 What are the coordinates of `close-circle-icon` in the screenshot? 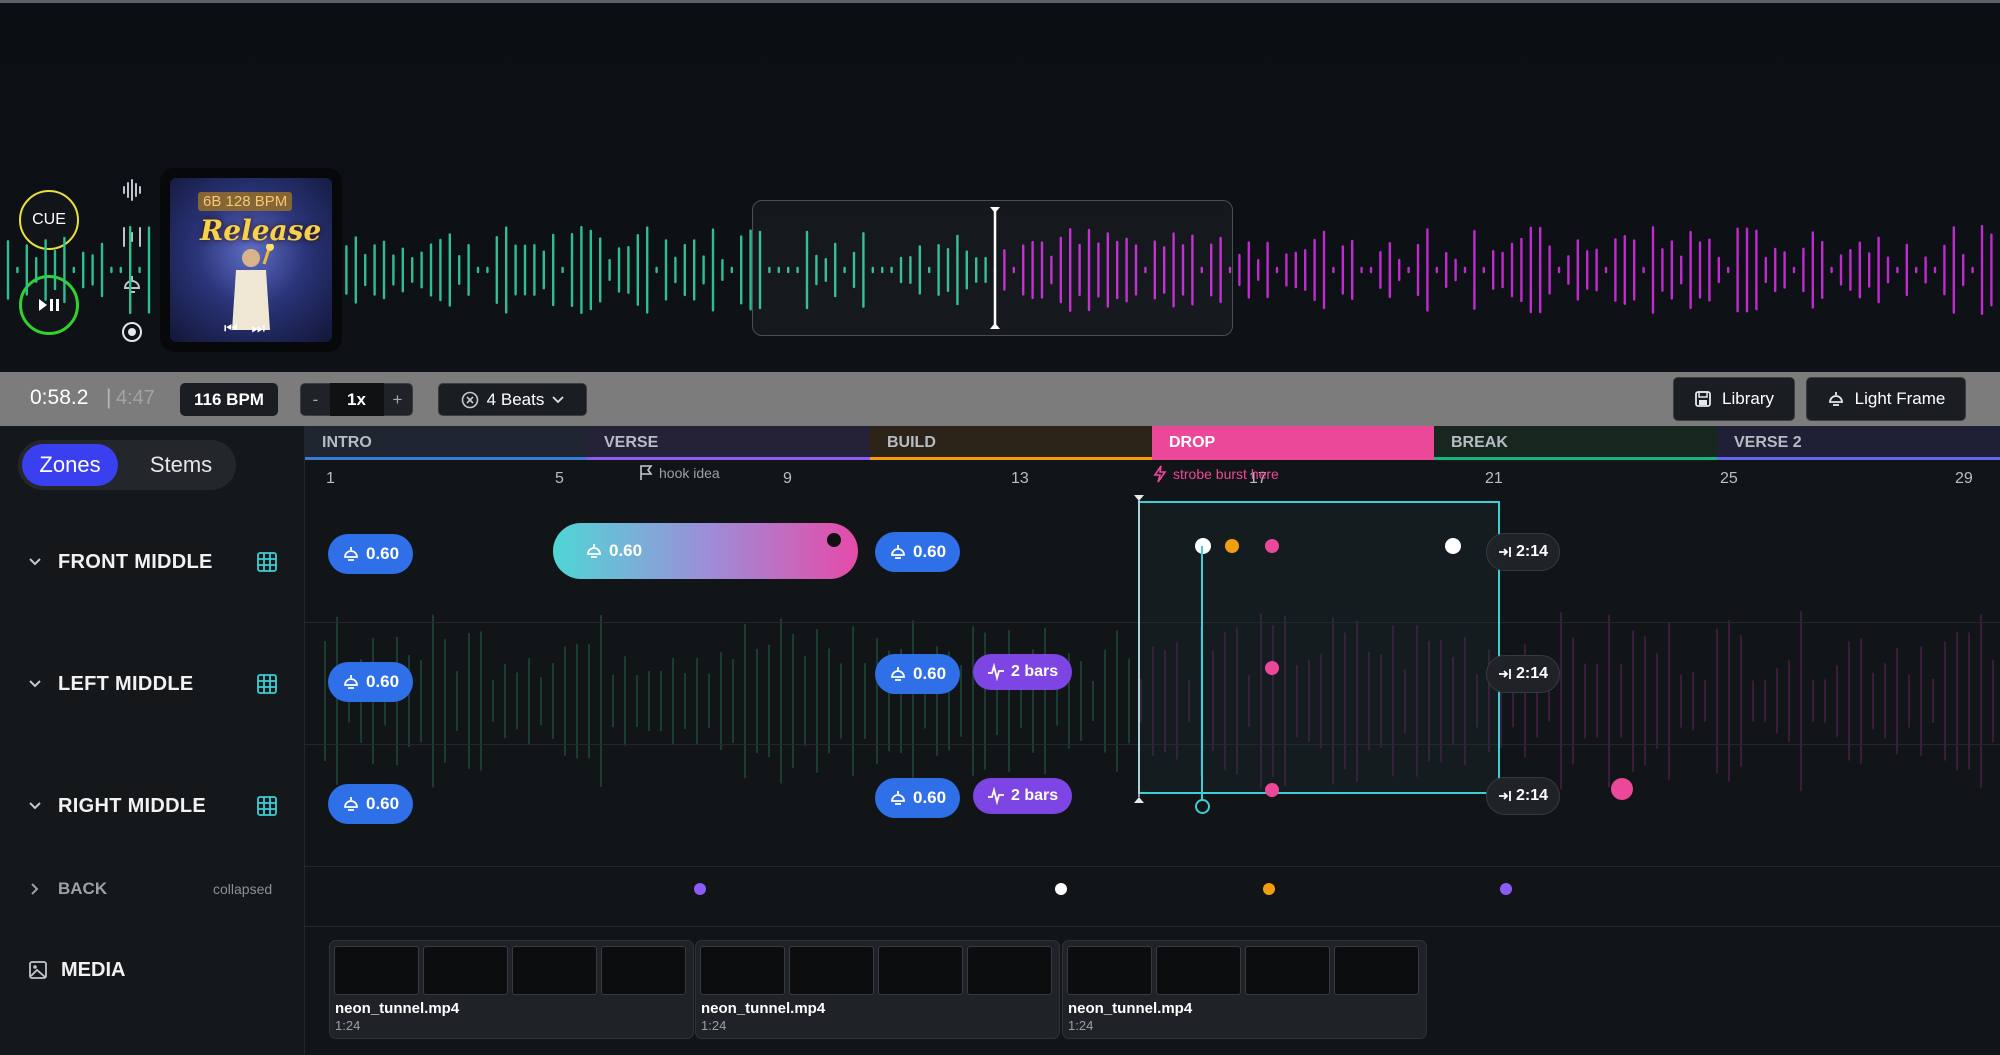 It's located at (470, 400).